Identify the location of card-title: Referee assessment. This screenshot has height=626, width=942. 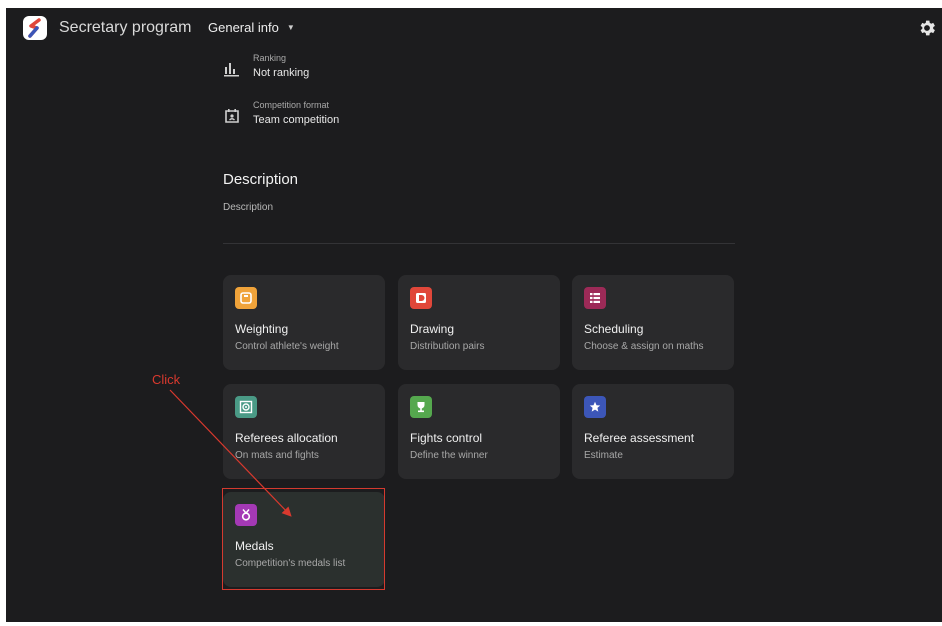
(639, 438).